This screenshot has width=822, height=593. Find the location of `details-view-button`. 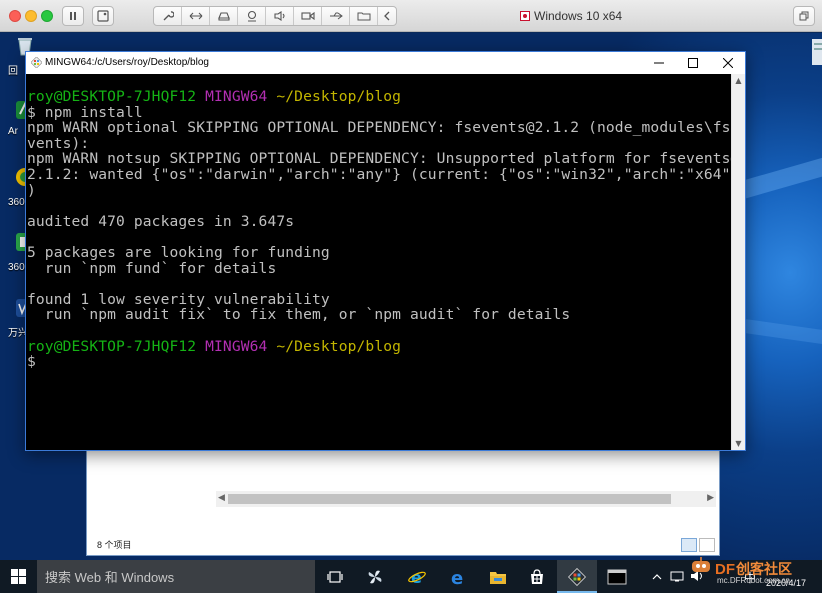

details-view-button is located at coordinates (689, 545).